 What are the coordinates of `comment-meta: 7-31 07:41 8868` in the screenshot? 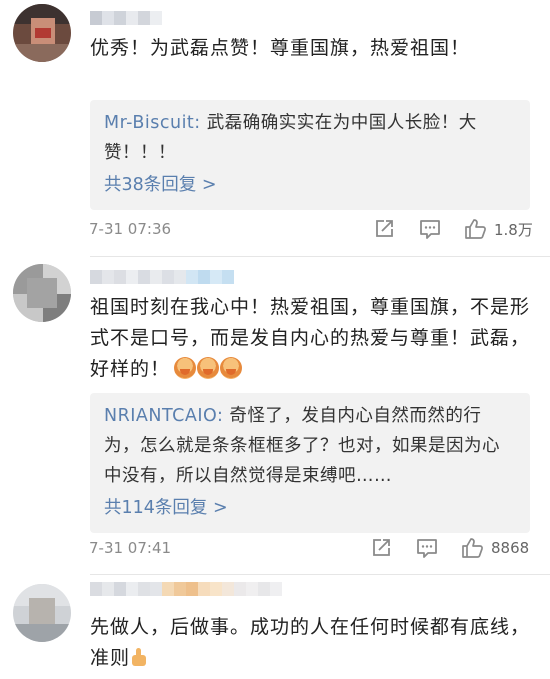 It's located at (275, 548).